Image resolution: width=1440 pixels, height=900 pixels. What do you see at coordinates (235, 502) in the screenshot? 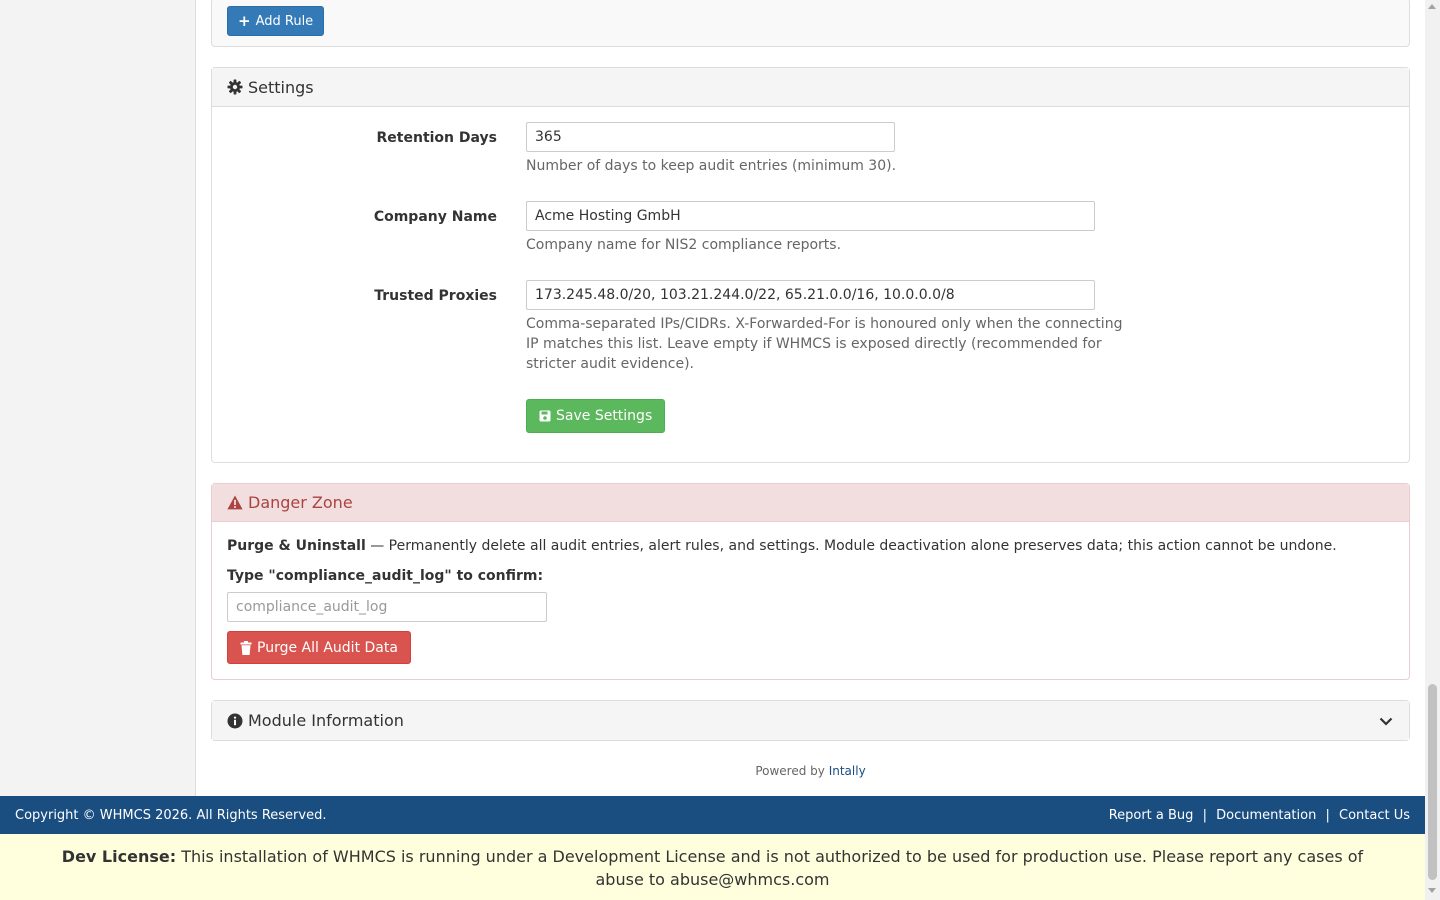
I see `warning-triangle-icon` at bounding box center [235, 502].